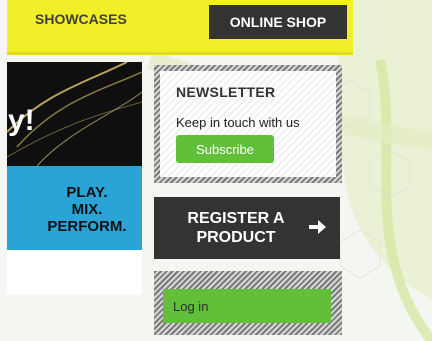  I want to click on nav-online-shop-button: ONLINE SHOP, so click(278, 22).